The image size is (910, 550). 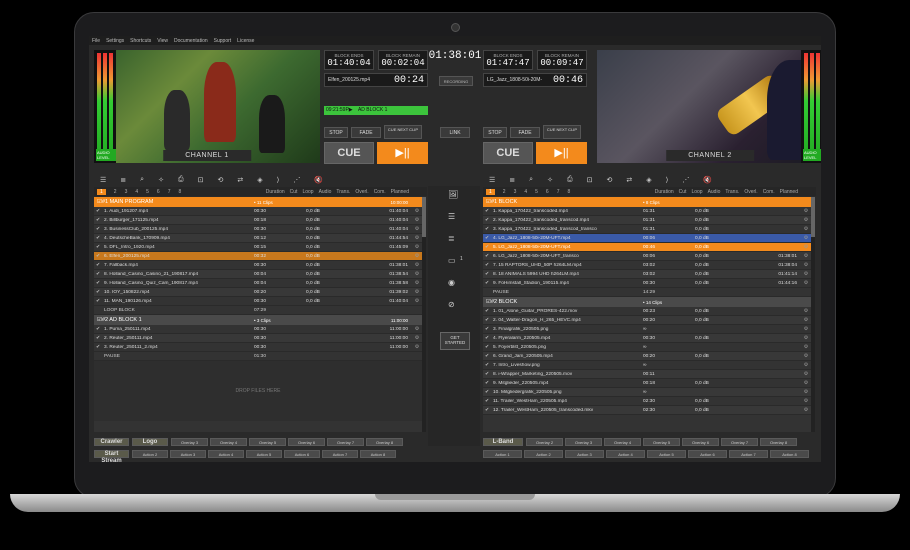 What do you see at coordinates (451, 282) in the screenshot?
I see `broadcast-icon: ◉` at bounding box center [451, 282].